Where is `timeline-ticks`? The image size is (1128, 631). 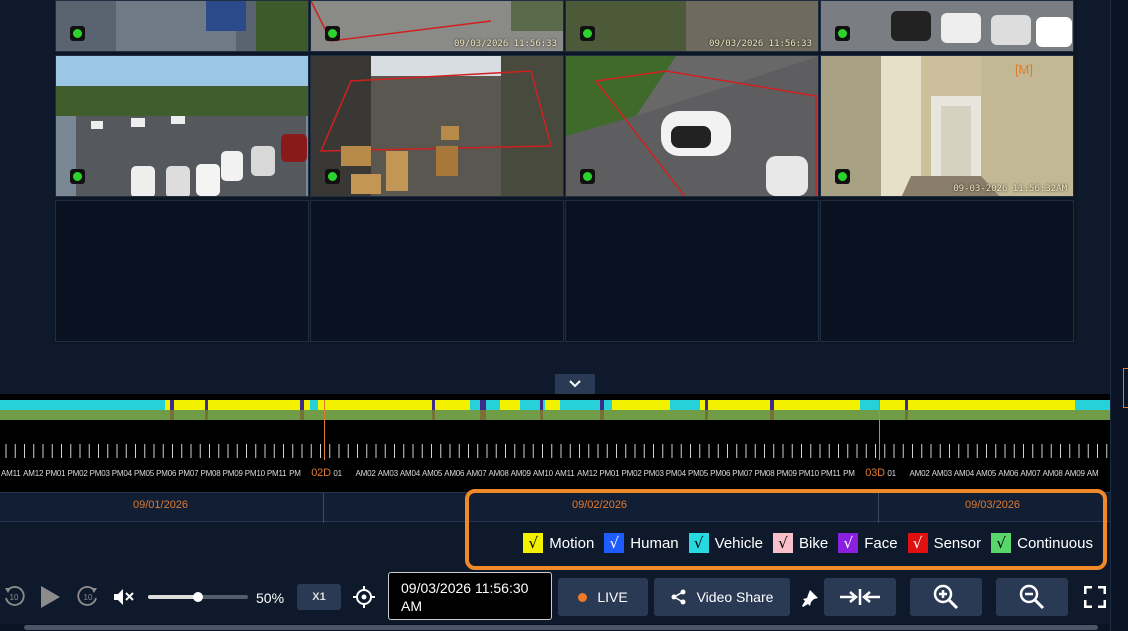
timeline-ticks is located at coordinates (556, 451).